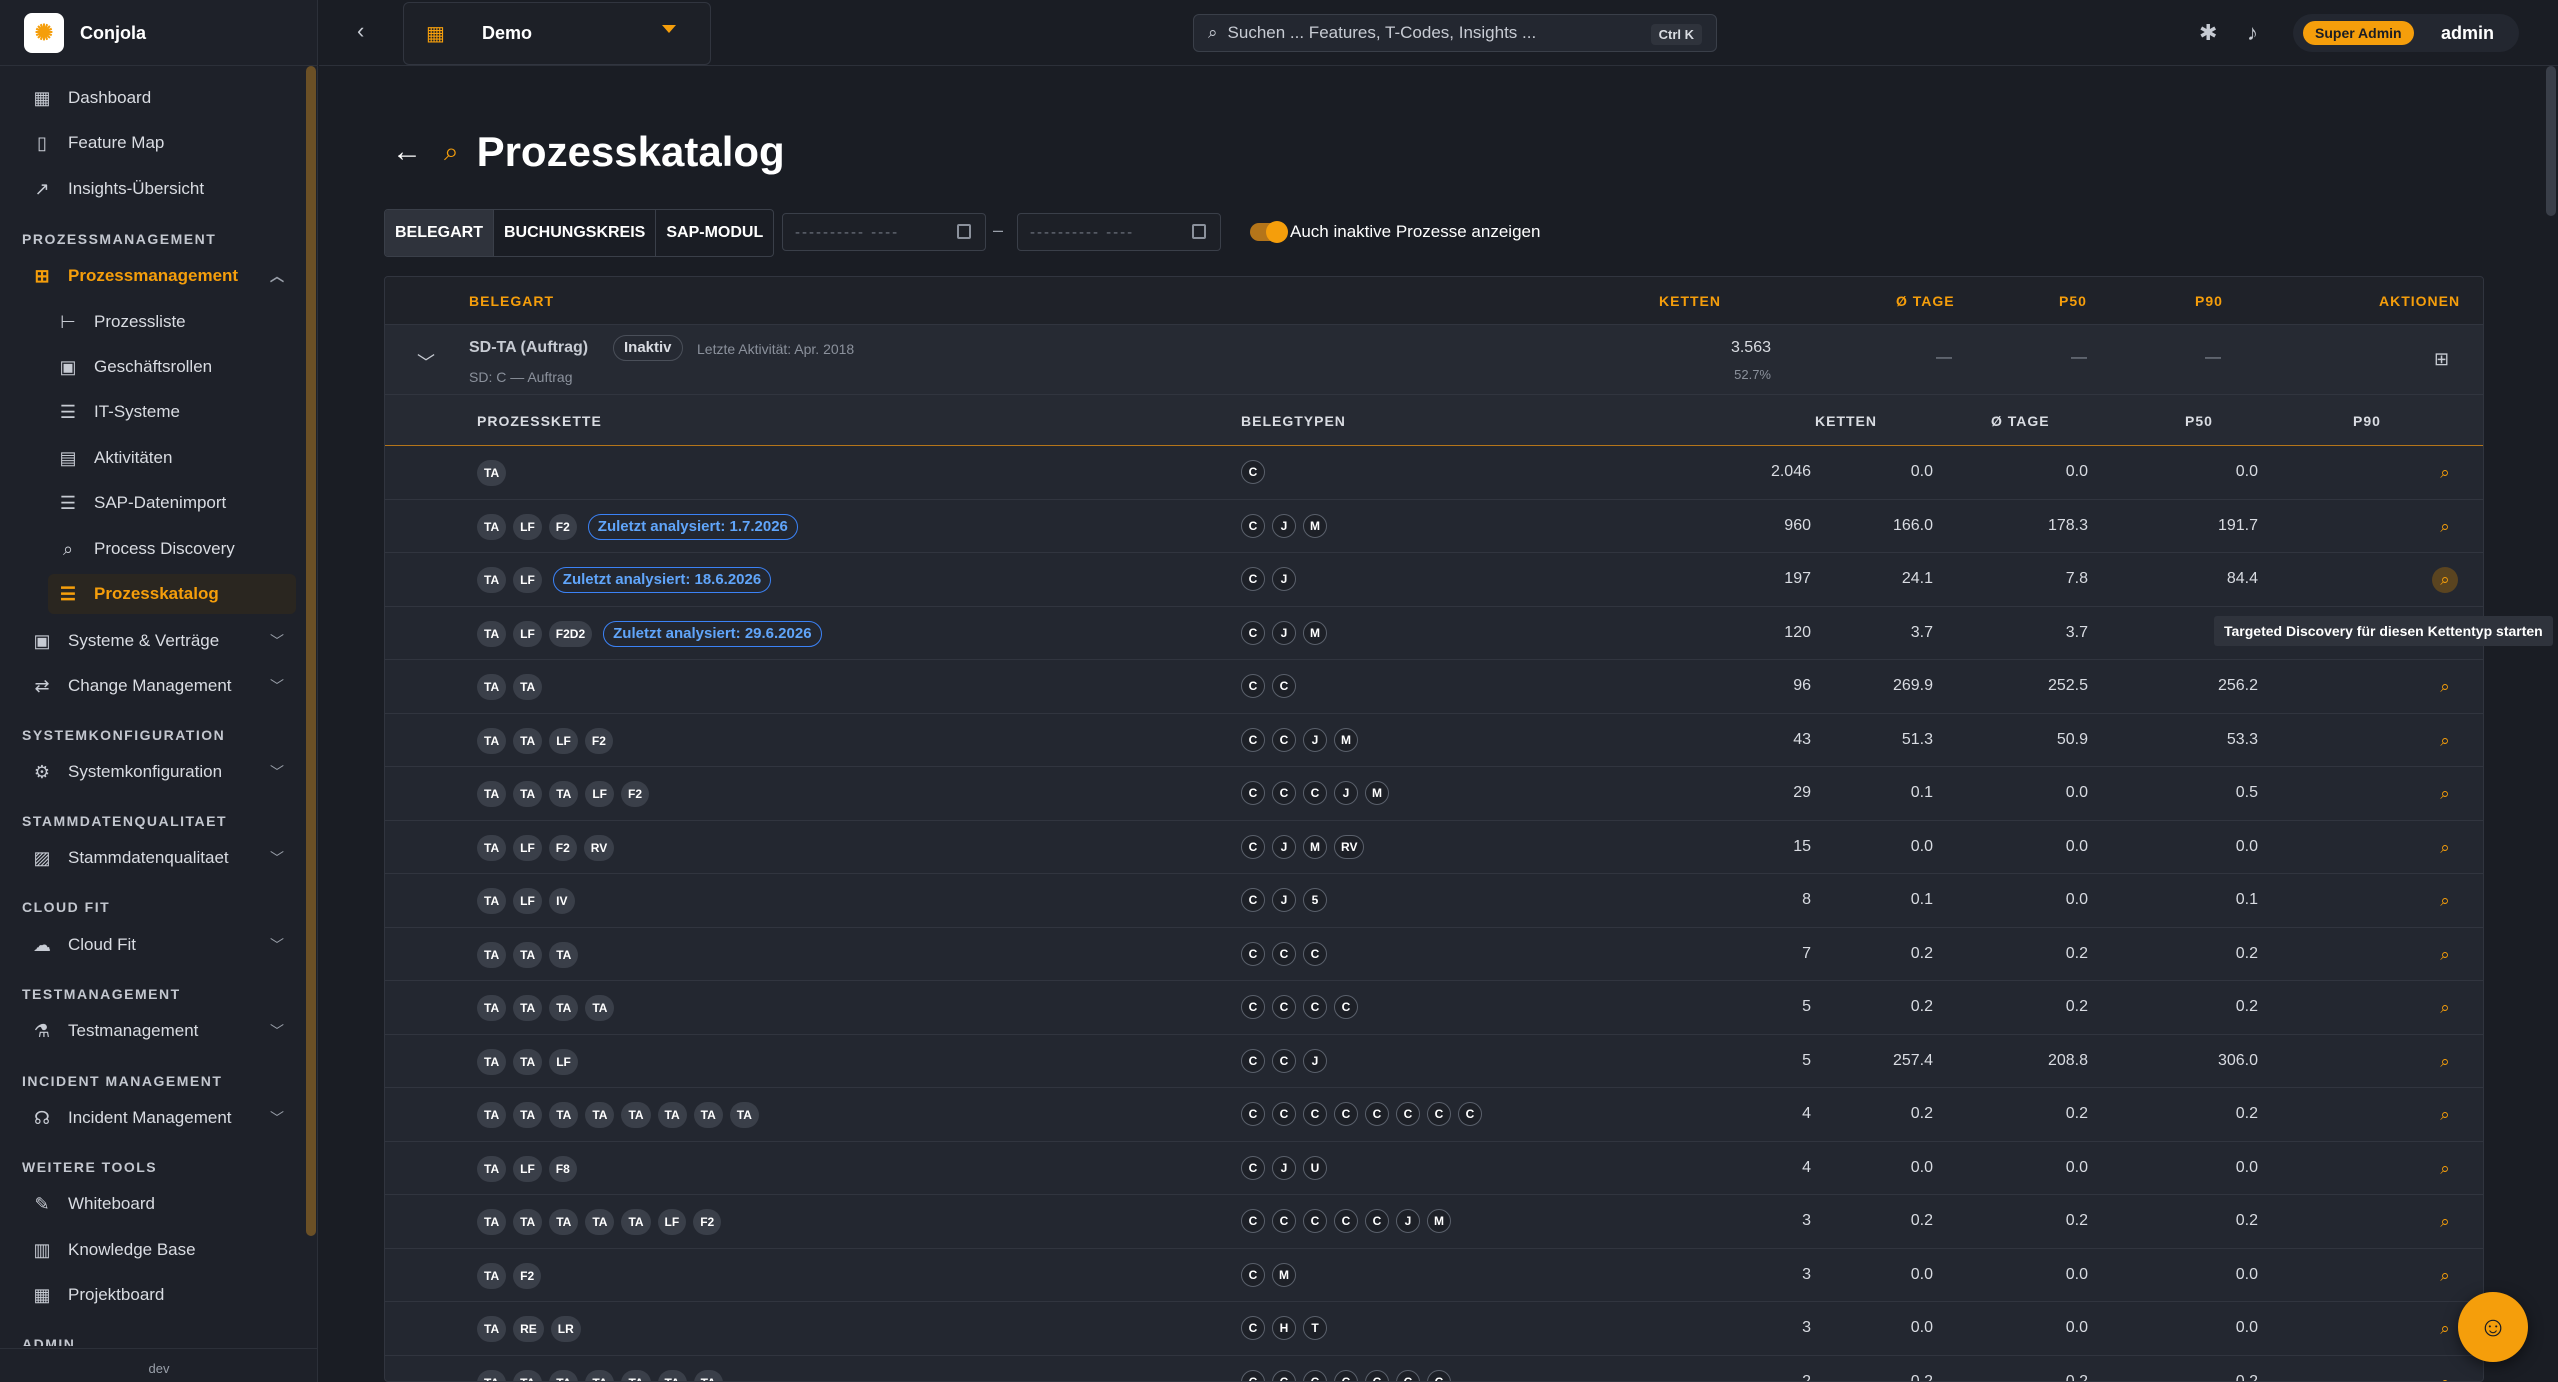 Image resolution: width=2558 pixels, height=1382 pixels. Describe the element at coordinates (575, 233) in the screenshot. I see `tab-buchungskreis: BUCHUNGSKREIS` at that location.